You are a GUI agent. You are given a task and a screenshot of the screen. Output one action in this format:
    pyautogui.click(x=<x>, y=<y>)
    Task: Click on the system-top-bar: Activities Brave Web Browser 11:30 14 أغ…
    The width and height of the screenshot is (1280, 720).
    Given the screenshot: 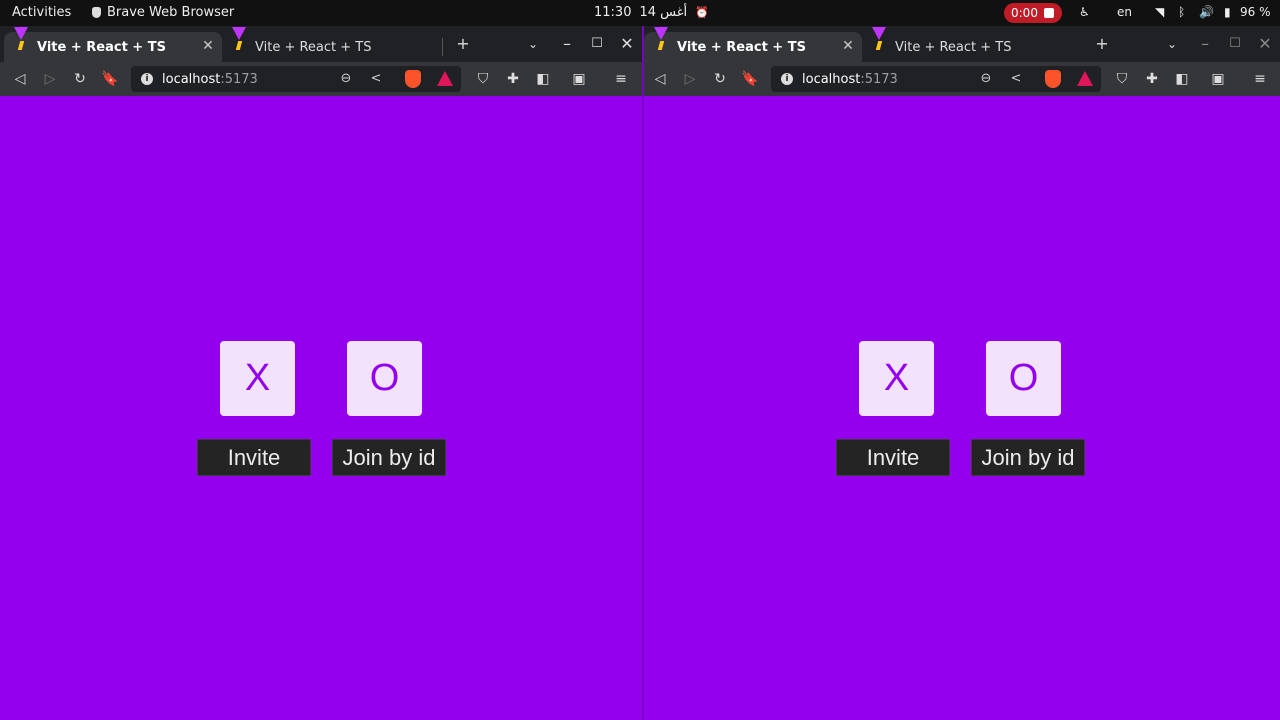 What is the action you would take?
    pyautogui.click(x=640, y=13)
    